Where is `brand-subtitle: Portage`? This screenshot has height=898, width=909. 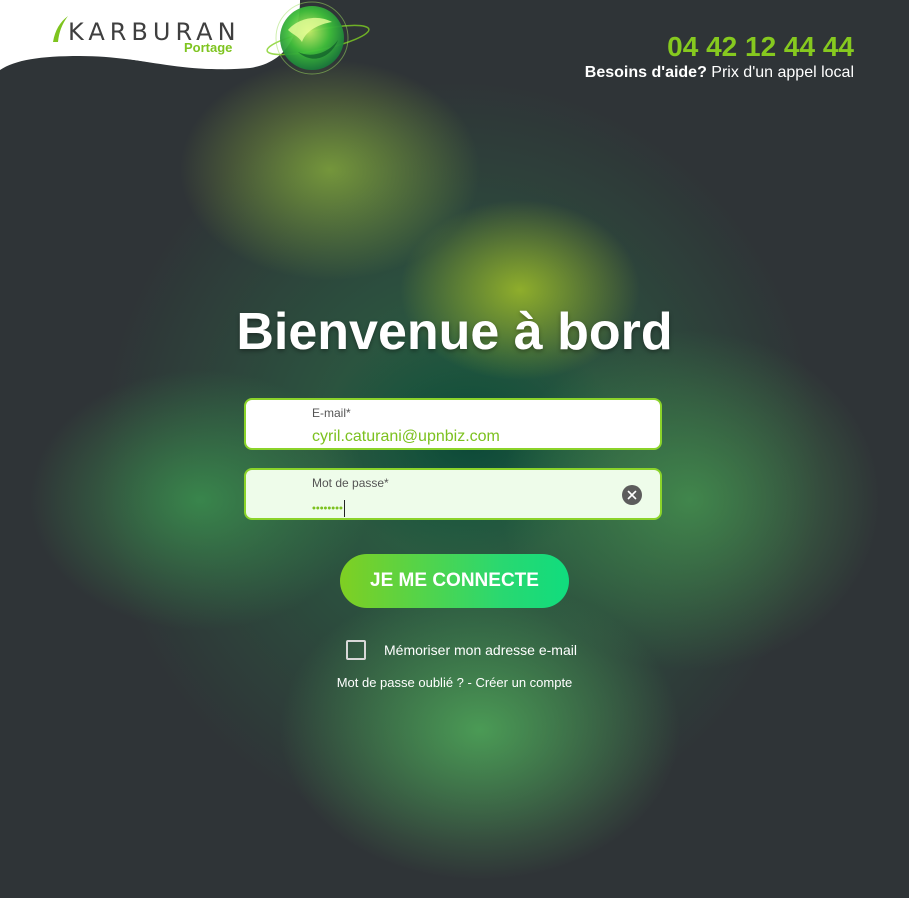
brand-subtitle: Portage is located at coordinates (208, 47).